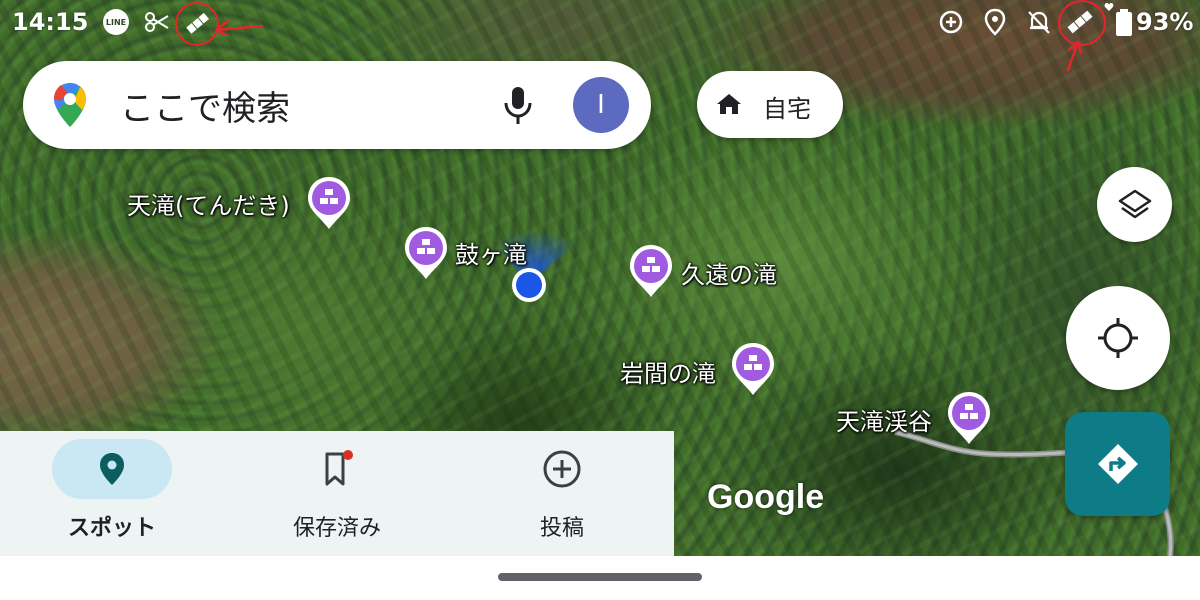  What do you see at coordinates (884, 419) in the screenshot?
I see `poi-label-tendaki-keikoku: 天滝渓谷` at bounding box center [884, 419].